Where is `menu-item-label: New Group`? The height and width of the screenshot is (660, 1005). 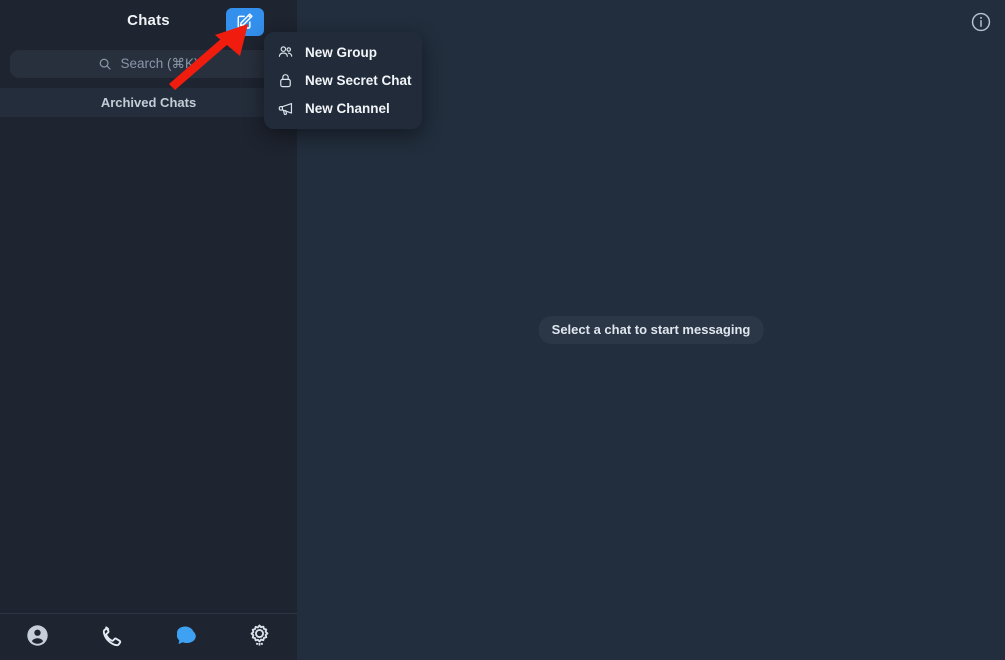
menu-item-label: New Group is located at coordinates (341, 52).